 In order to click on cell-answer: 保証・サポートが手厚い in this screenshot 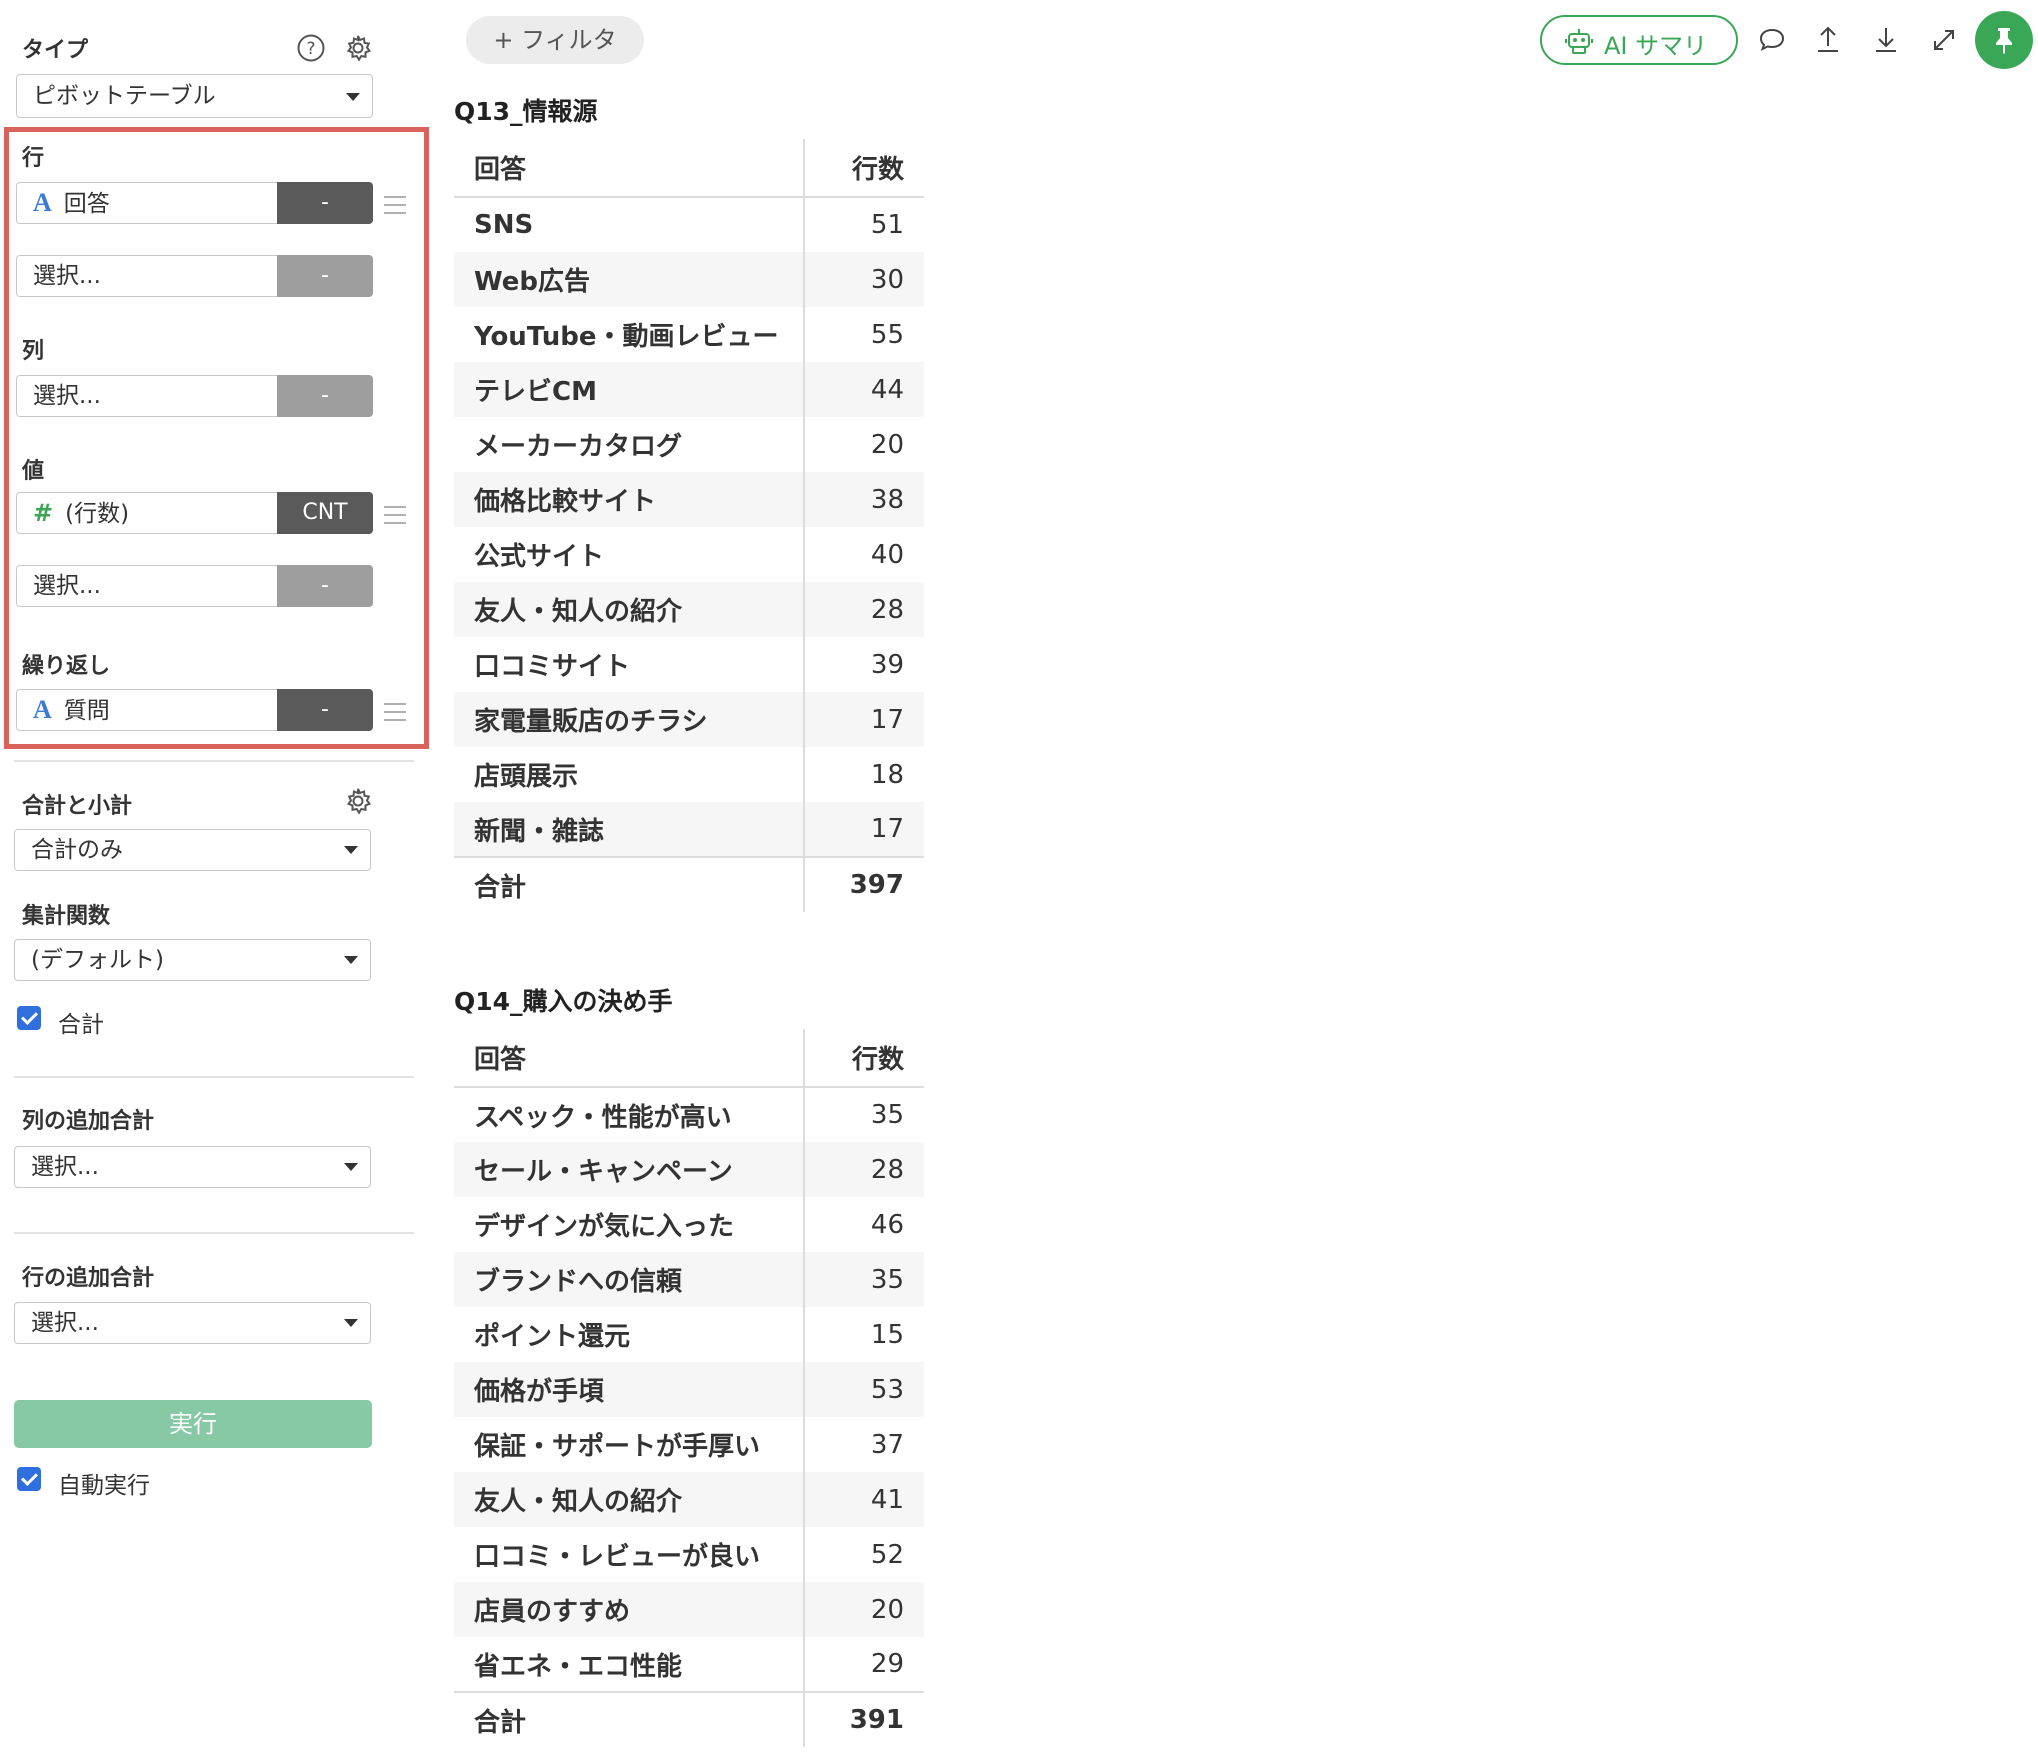, I will do `click(617, 1447)`.